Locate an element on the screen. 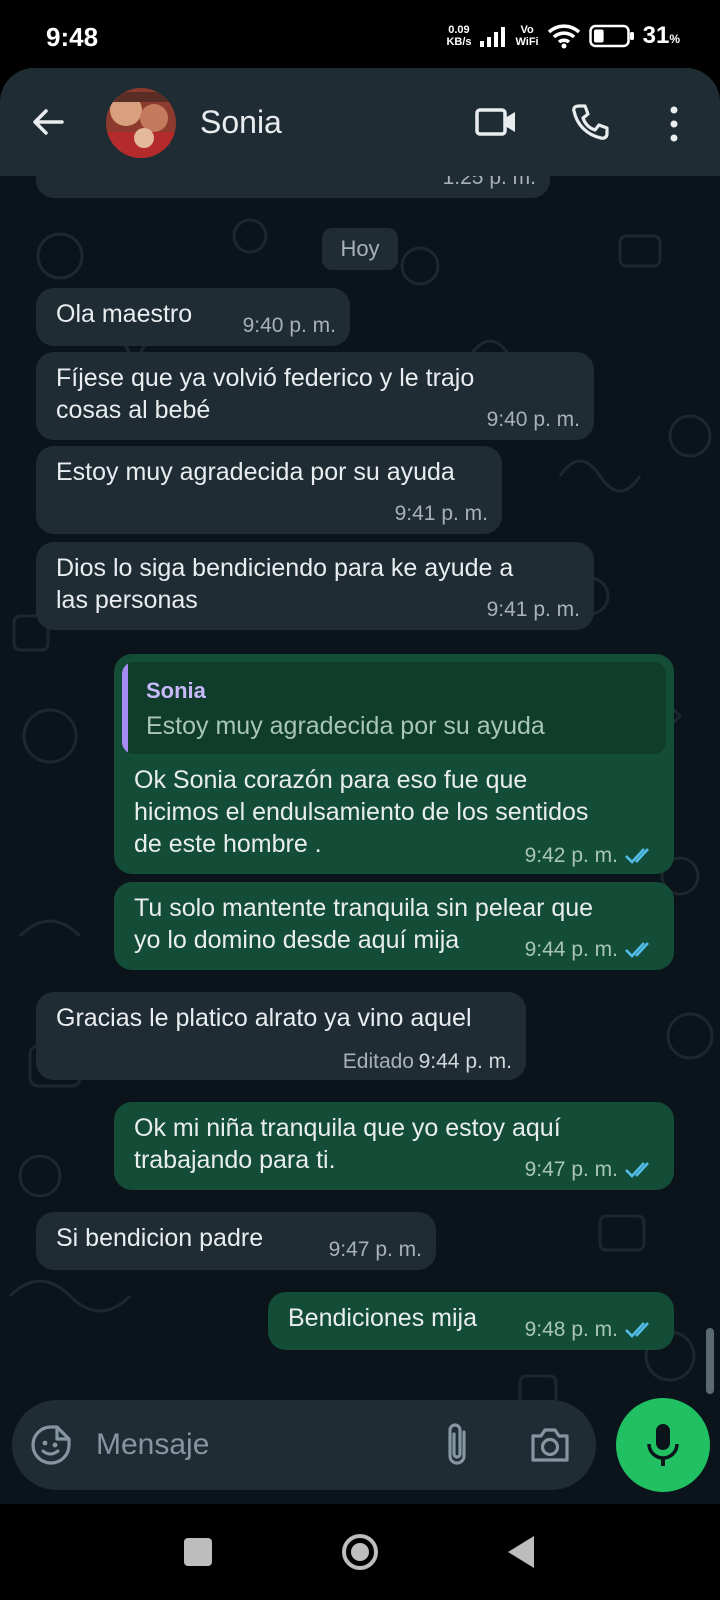  message-text: Ola maestro is located at coordinates (124, 314).